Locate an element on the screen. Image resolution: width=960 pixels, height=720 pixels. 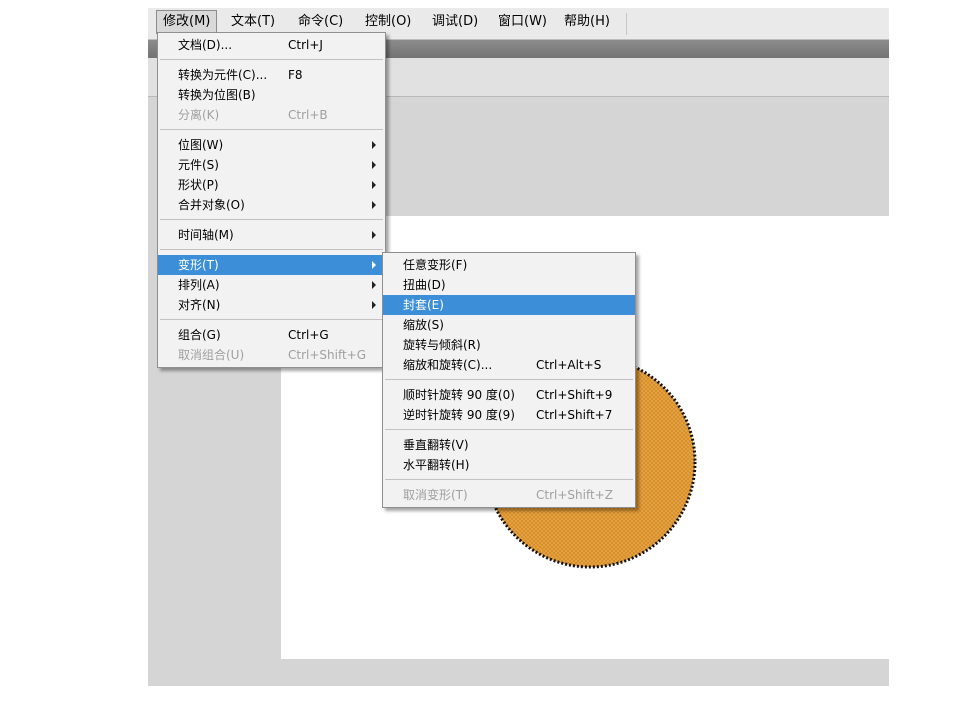
menu-item-label: 组合(G) is located at coordinates (199, 335).